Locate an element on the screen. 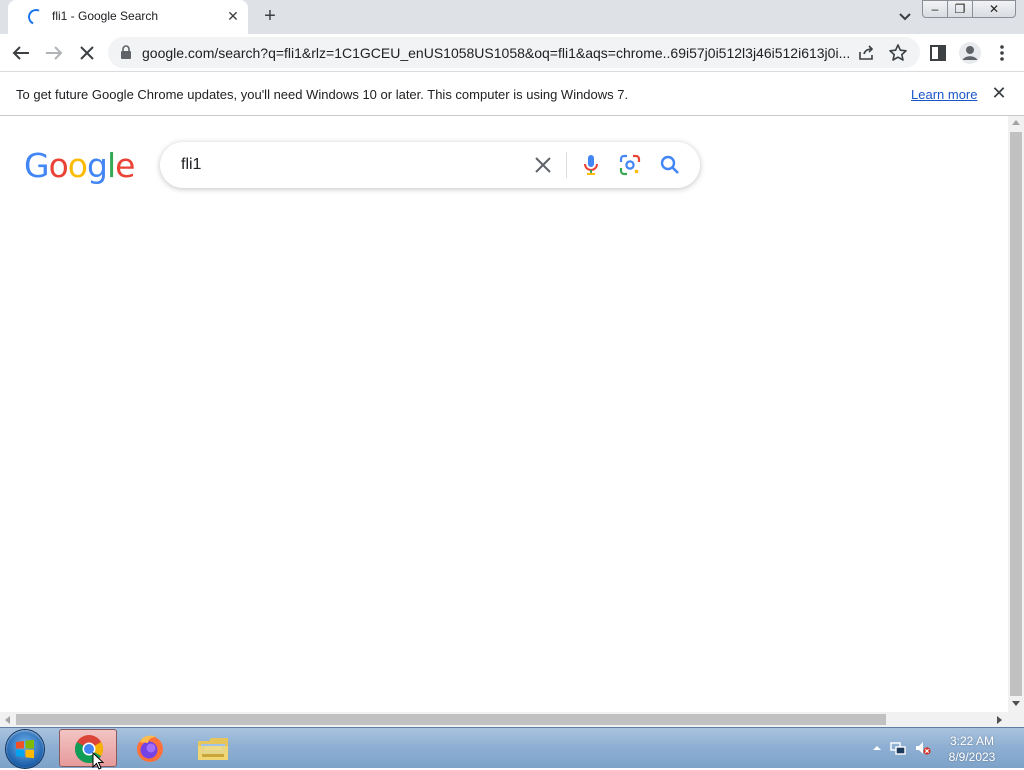 The image size is (1024, 770). scroll-up-arrow-icon is located at coordinates (1016, 122).